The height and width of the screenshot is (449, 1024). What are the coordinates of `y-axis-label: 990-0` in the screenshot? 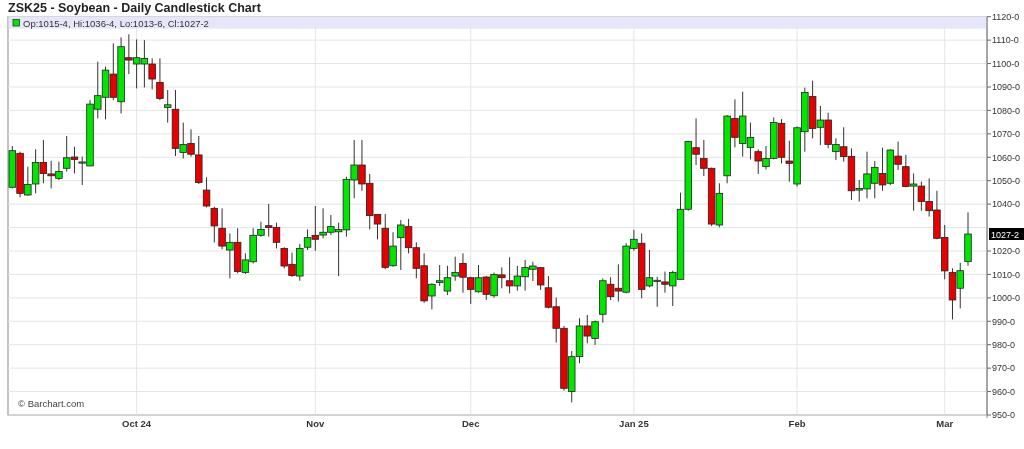 It's located at (1004, 321).